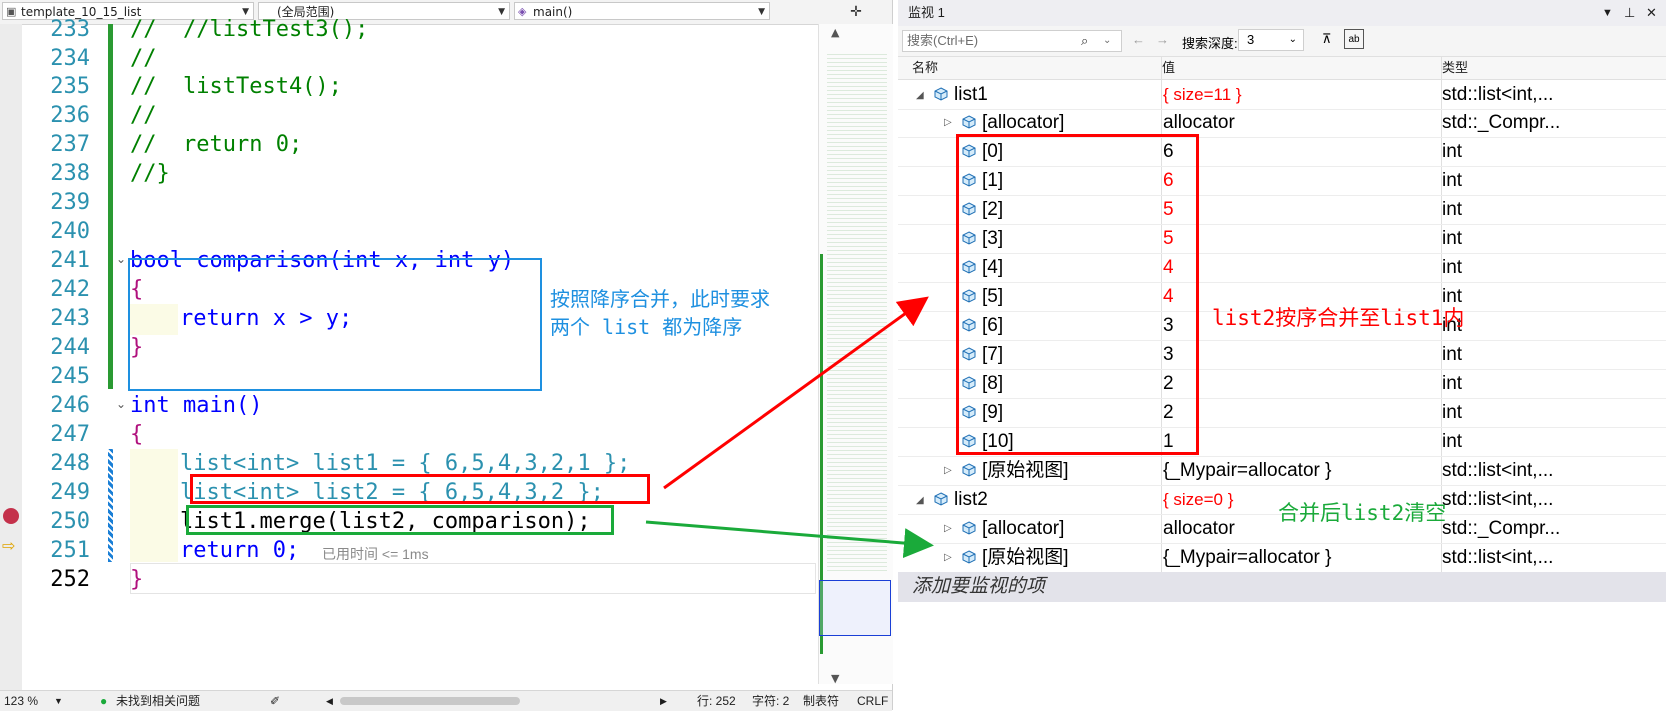 This screenshot has width=1666, height=711. I want to click on arrow-red, so click(796, 393).